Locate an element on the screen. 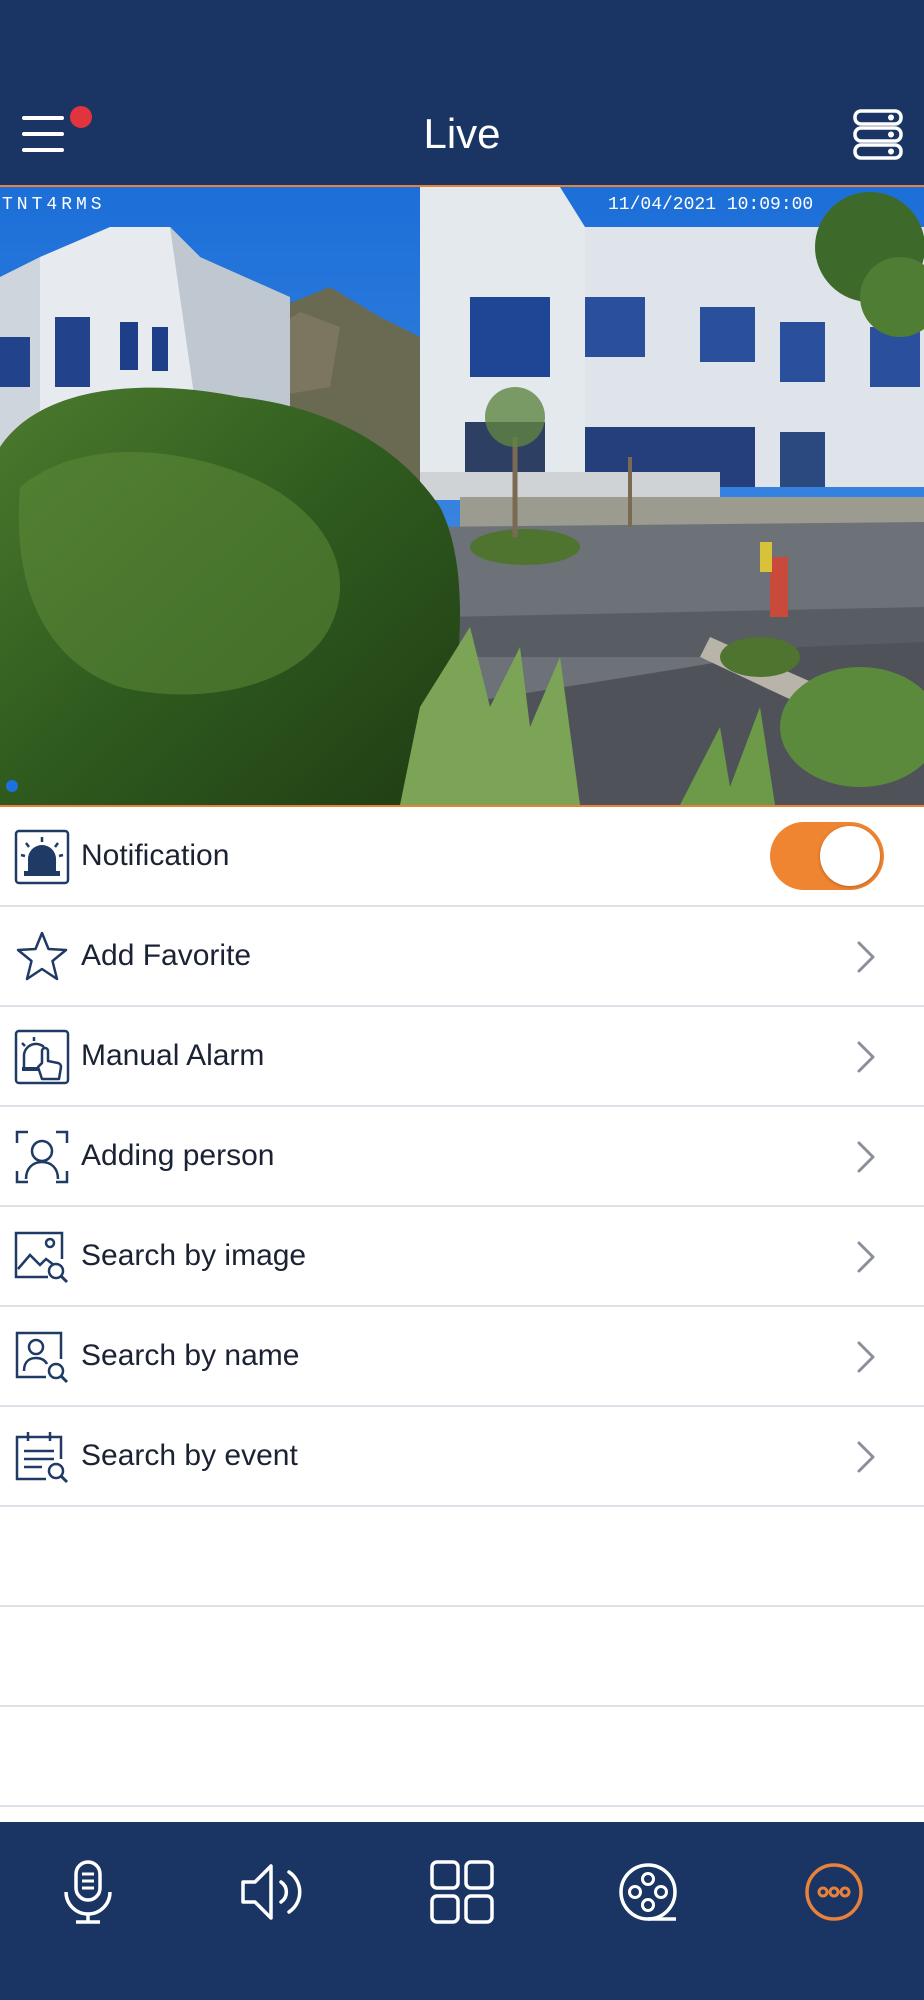 This screenshot has width=924, height=2000. audio-button is located at coordinates (273, 1892).